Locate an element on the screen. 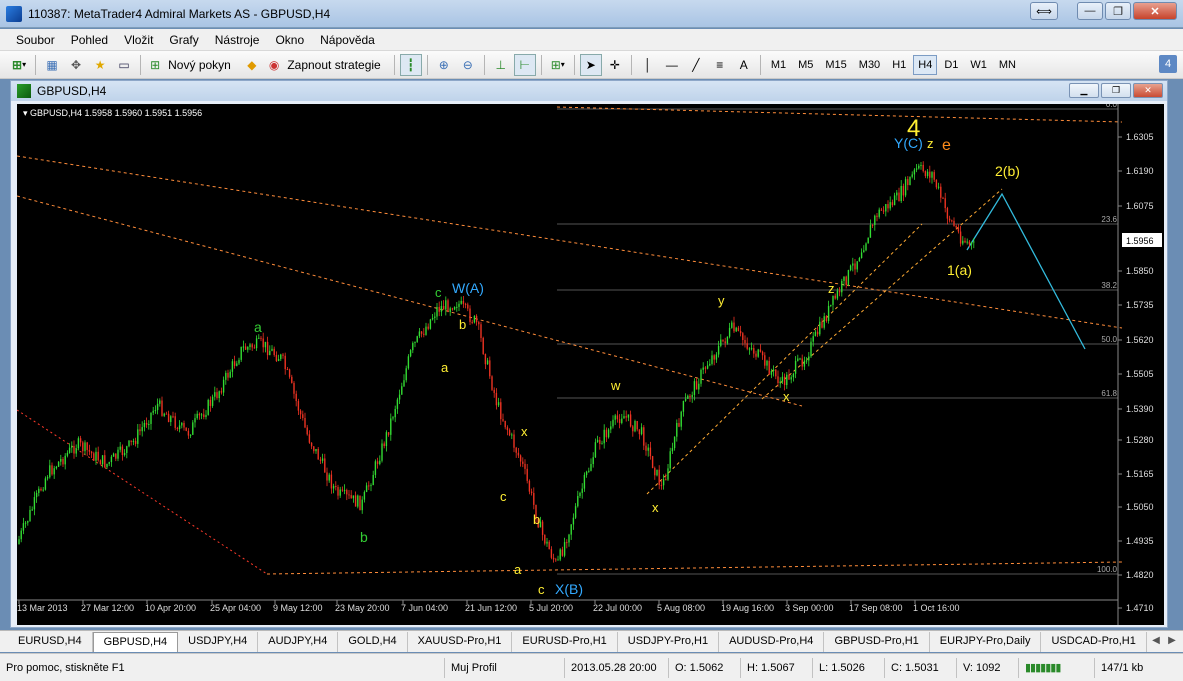 This screenshot has width=1183, height=681. chart-tab: GOLD,H4 is located at coordinates (373, 642).